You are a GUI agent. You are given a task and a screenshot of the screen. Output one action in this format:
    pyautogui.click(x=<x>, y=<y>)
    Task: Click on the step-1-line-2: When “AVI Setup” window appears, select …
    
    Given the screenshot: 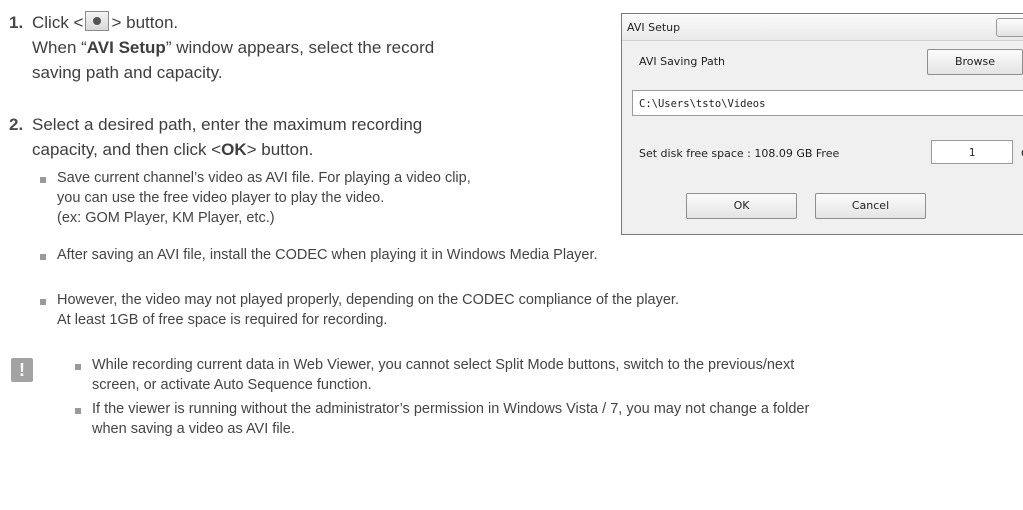 What is the action you would take?
    pyautogui.click(x=233, y=47)
    